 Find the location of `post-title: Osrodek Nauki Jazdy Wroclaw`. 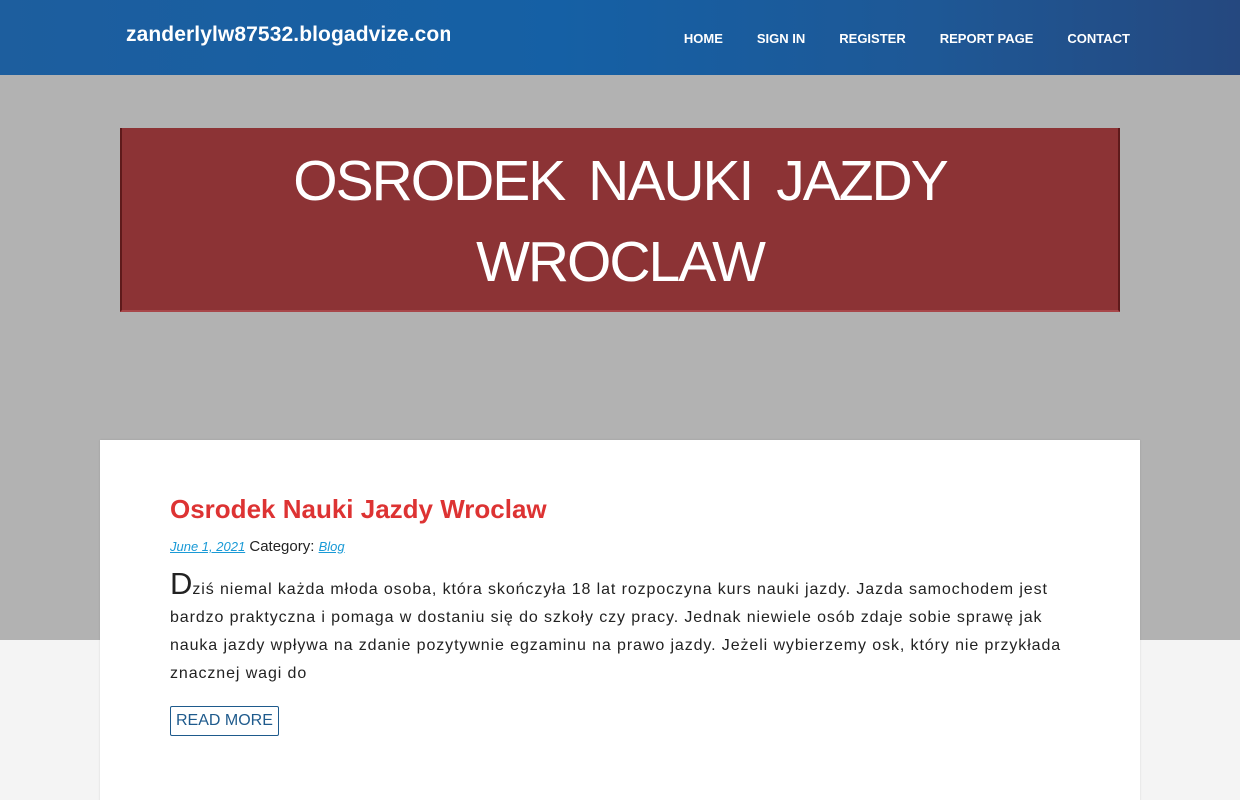

post-title: Osrodek Nauki Jazdy Wroclaw is located at coordinates (358, 509).